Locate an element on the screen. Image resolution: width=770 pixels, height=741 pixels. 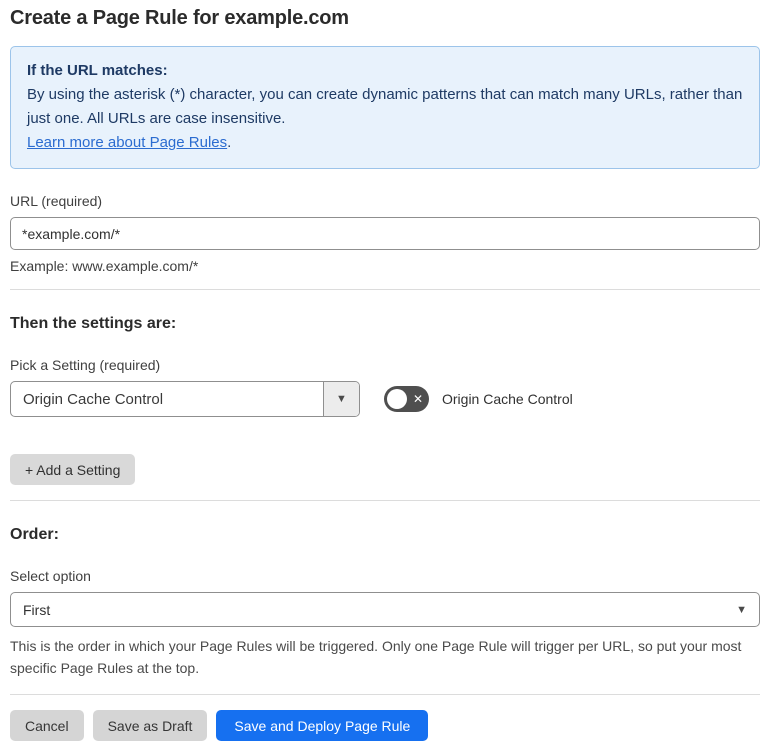
url-input is located at coordinates (385, 233).